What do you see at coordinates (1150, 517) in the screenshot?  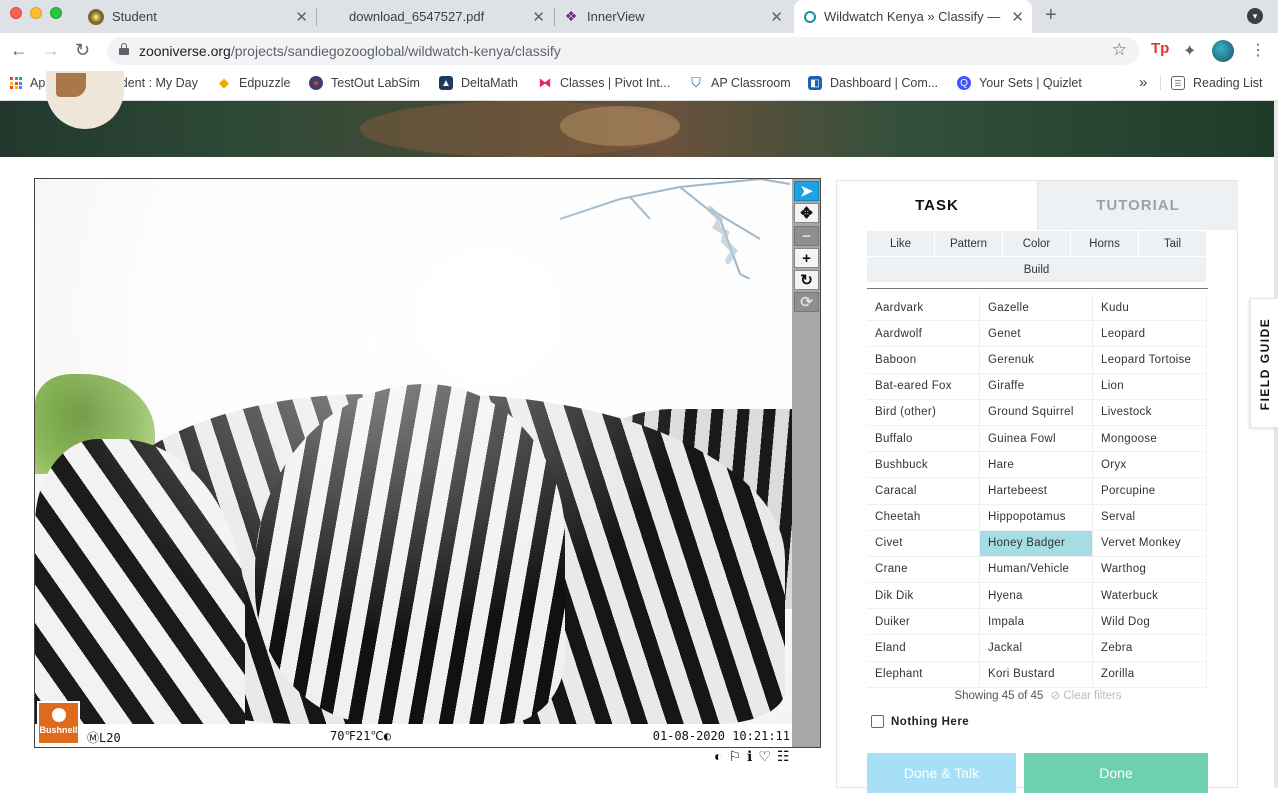 I see `species-choice: Serval` at bounding box center [1150, 517].